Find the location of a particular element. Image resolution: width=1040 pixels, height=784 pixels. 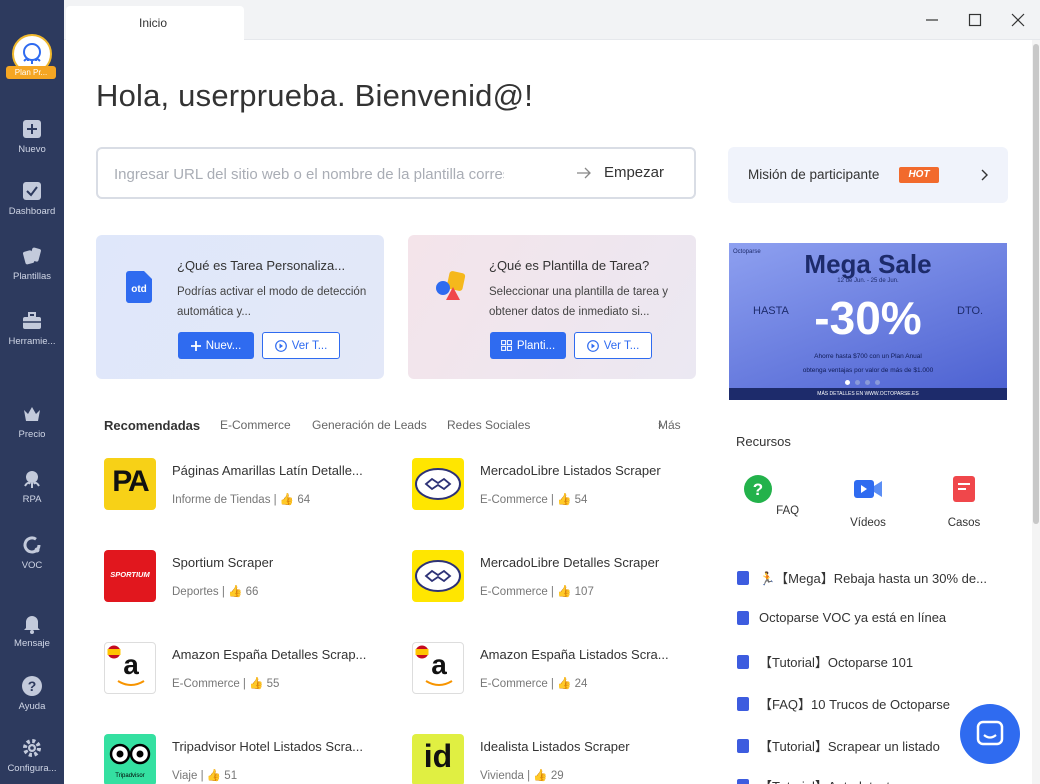

template-likes: 66 is located at coordinates (252, 592).